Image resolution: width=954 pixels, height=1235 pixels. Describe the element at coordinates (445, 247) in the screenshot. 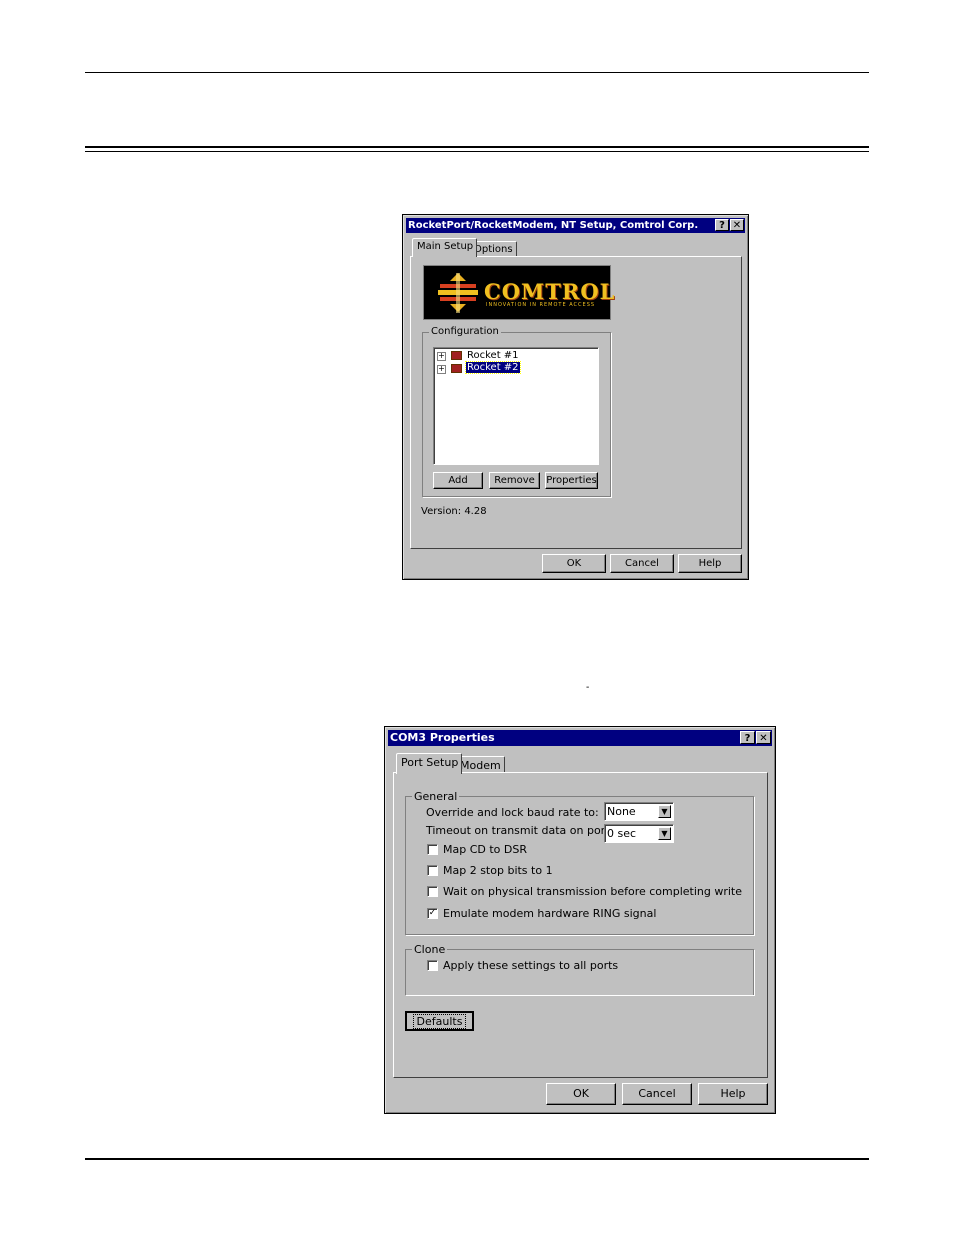

I see `tab-main-setup: Main Setup` at that location.